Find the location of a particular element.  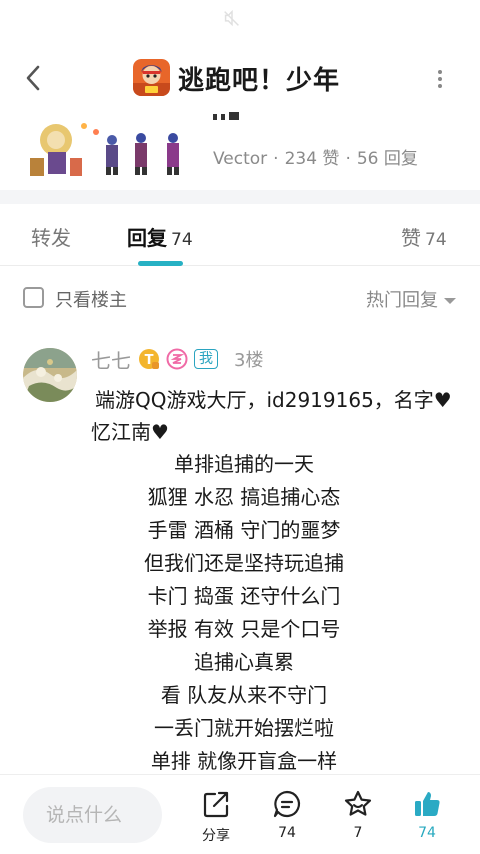

reply-filter-row: 只看楼主 热门回复 is located at coordinates (240, 297).